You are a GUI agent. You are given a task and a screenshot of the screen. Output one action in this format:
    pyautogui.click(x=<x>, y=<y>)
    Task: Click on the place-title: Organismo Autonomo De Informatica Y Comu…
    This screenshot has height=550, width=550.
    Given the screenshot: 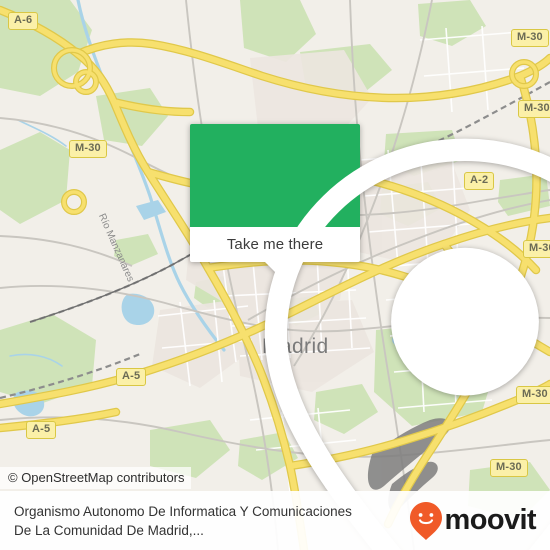 What is the action you would take?
    pyautogui.click(x=183, y=520)
    